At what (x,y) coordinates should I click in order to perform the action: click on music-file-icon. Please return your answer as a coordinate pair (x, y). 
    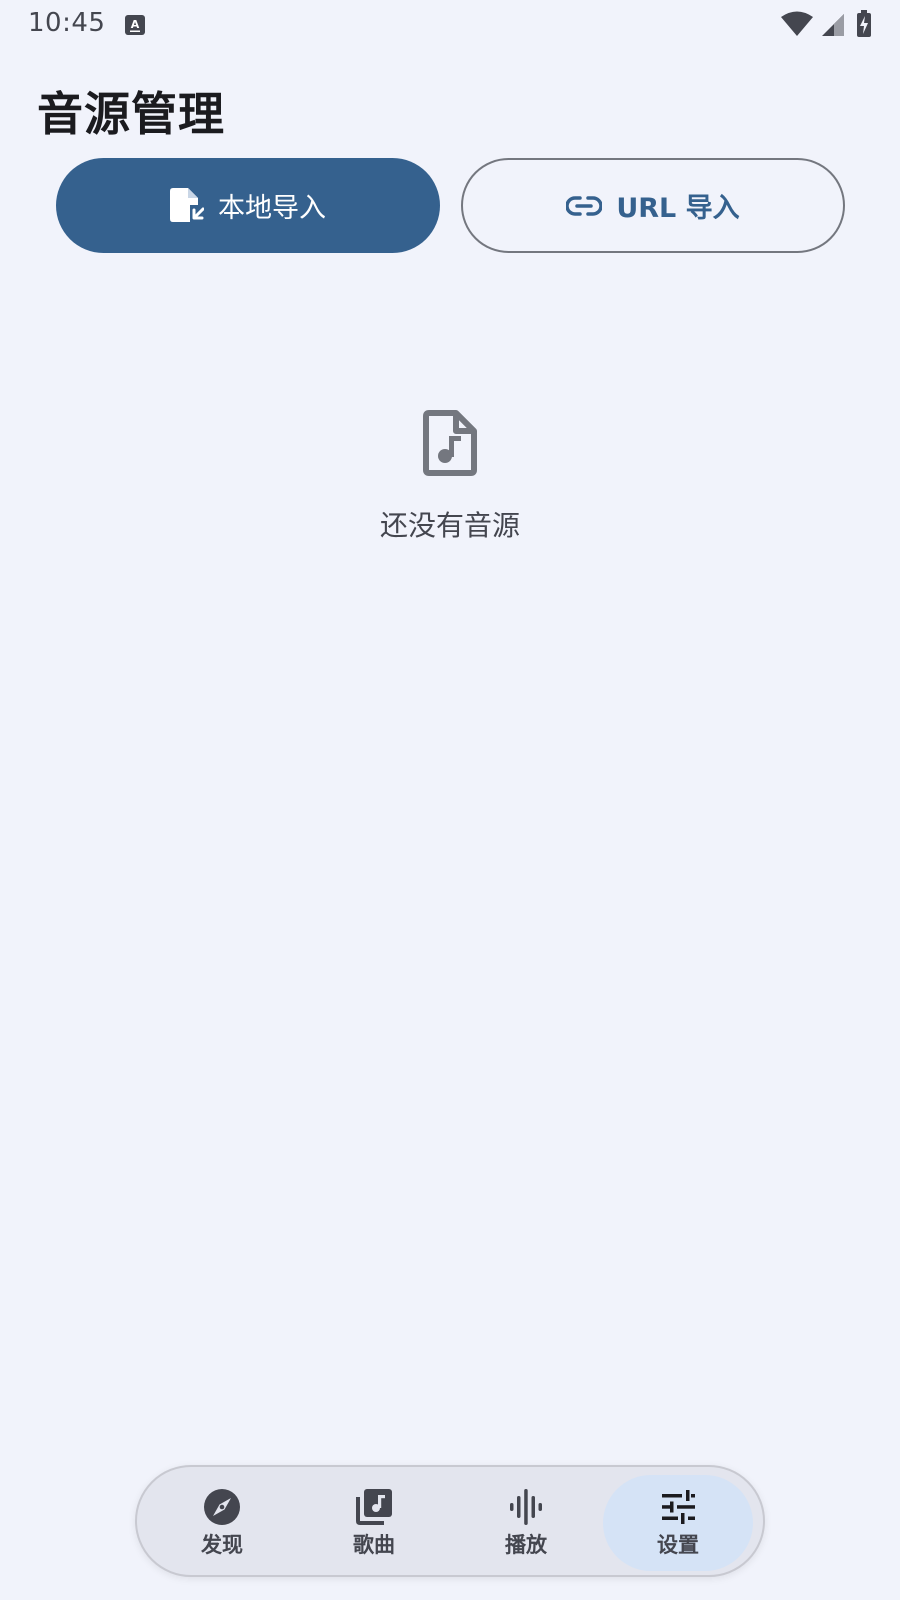
    Looking at the image, I should click on (450, 443).